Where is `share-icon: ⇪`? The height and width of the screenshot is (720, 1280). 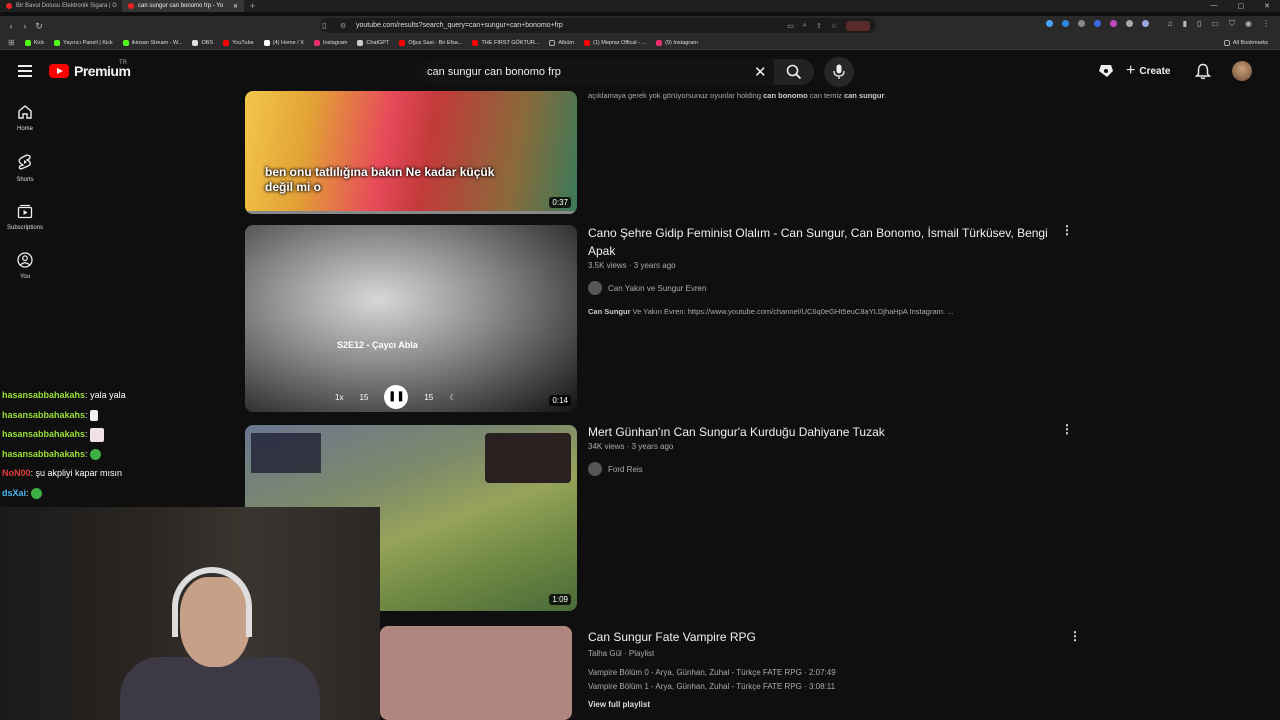
share-icon: ⇪ is located at coordinates (819, 26).